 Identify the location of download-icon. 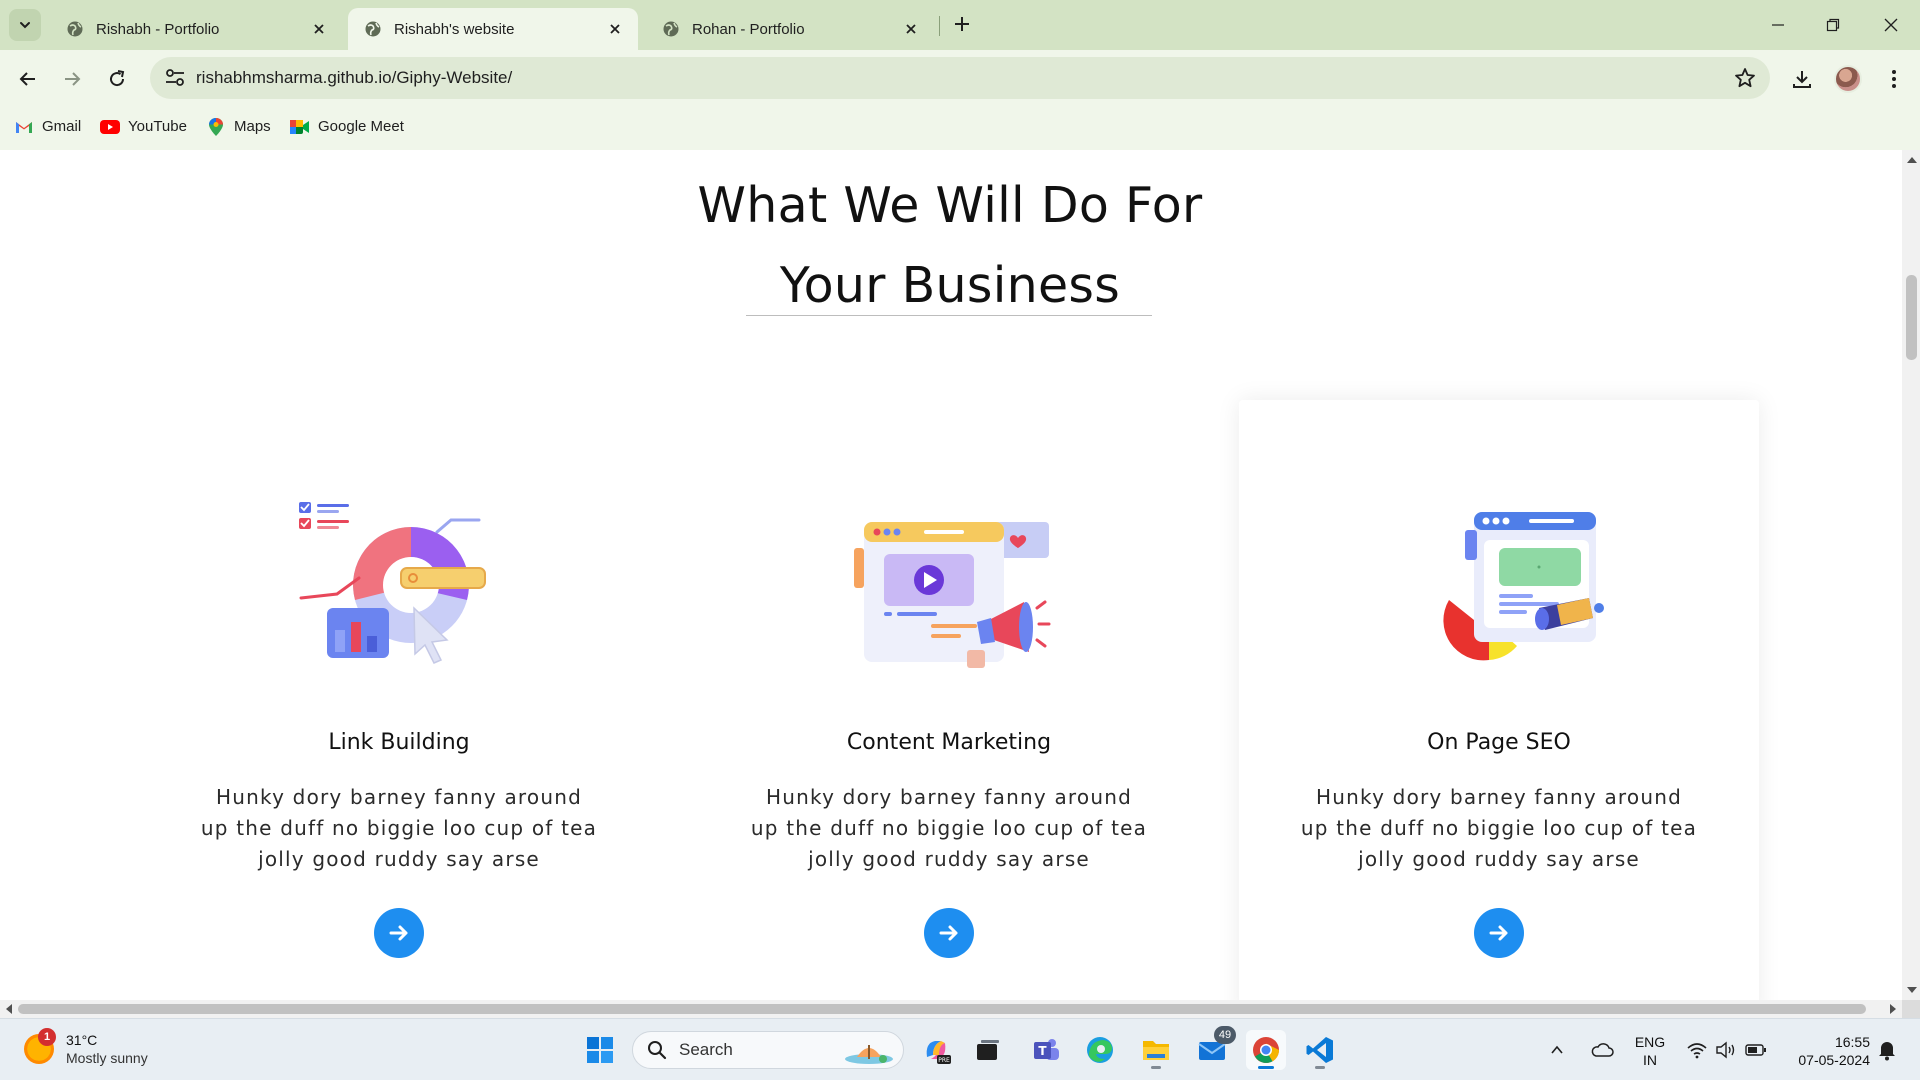
(1802, 79).